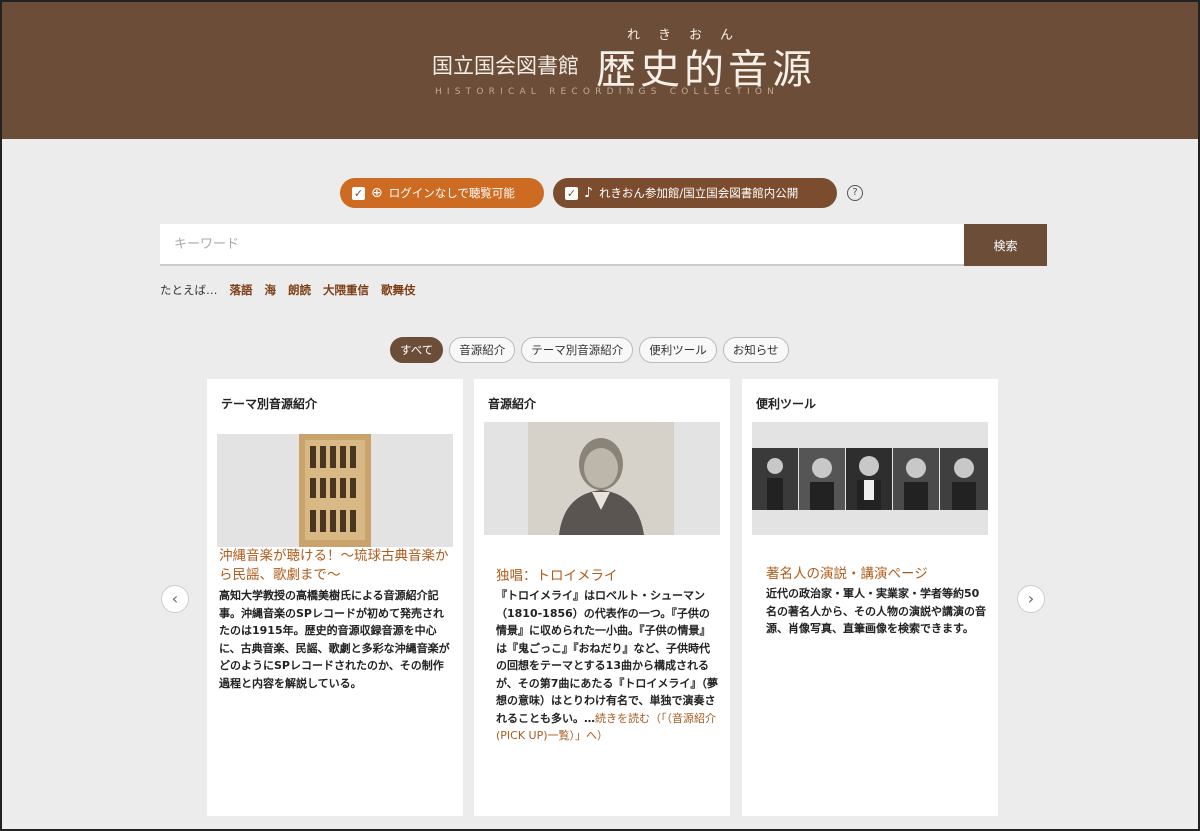 This screenshot has height=831, width=1200. What do you see at coordinates (269, 404) in the screenshot?
I see `card-category: テーマ別音源紹介` at bounding box center [269, 404].